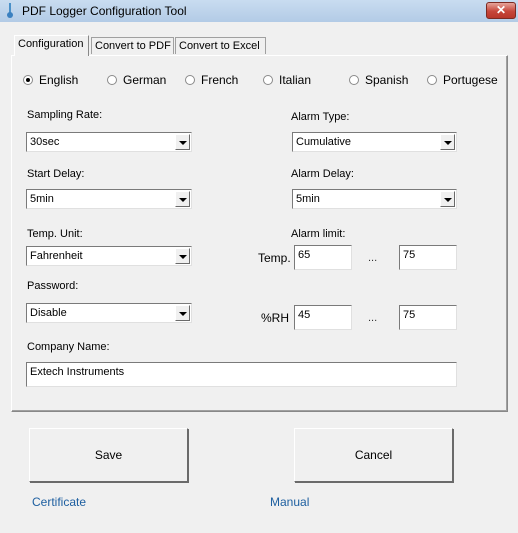  Describe the element at coordinates (65, 115) in the screenshot. I see `sampling-rate-label: Sampling Rate:` at that location.